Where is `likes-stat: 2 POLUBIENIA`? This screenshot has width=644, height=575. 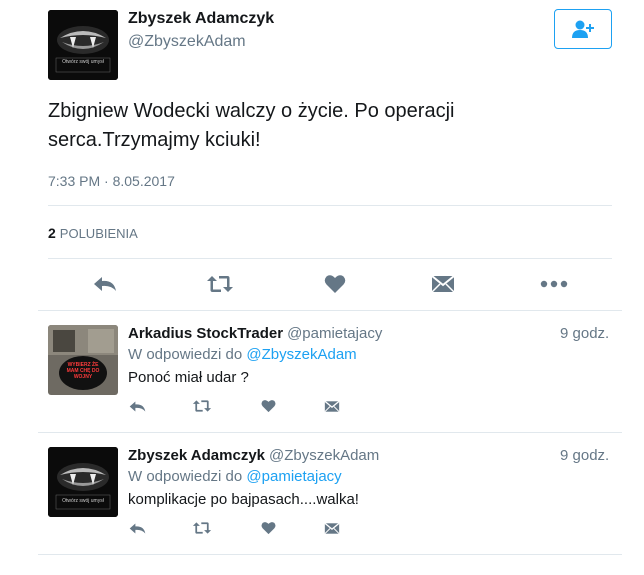
likes-stat: 2 POLUBIENIA is located at coordinates (93, 233).